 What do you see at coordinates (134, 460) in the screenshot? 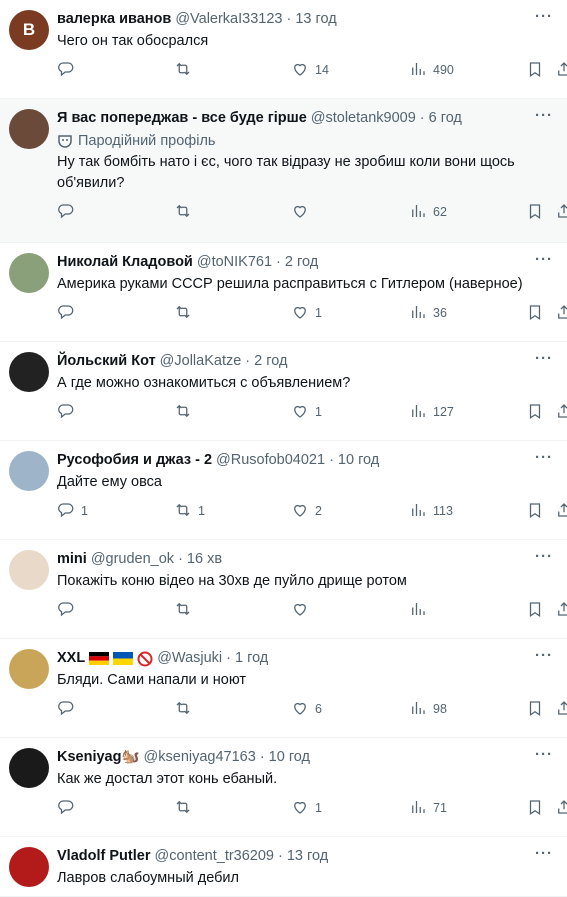
I see `display-name: Русофобия и джаз - 2` at bounding box center [134, 460].